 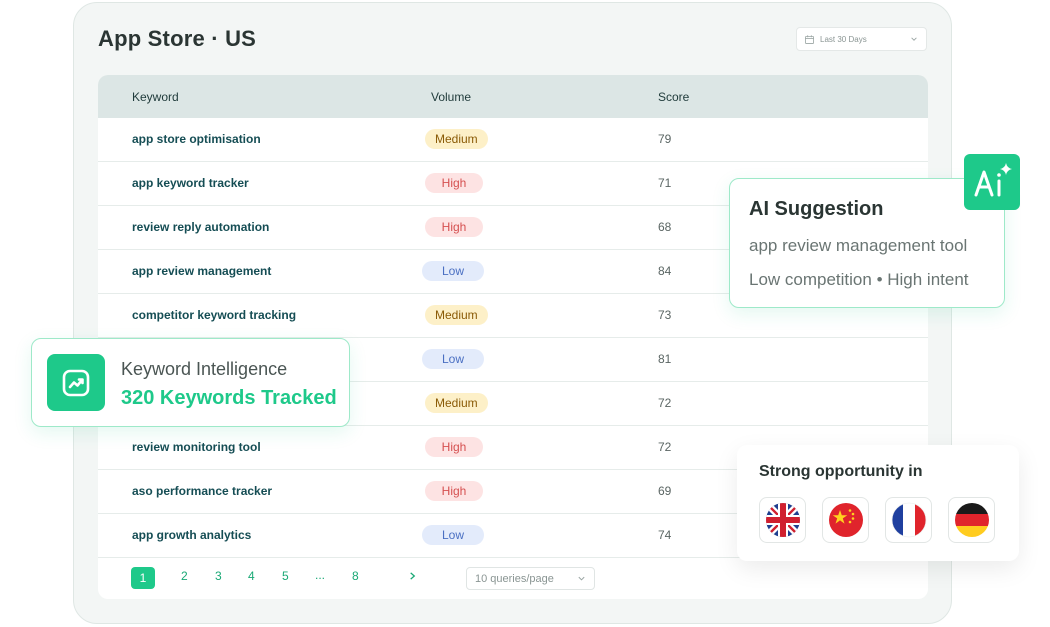 What do you see at coordinates (908, 520) in the screenshot?
I see `france-flag-icon` at bounding box center [908, 520].